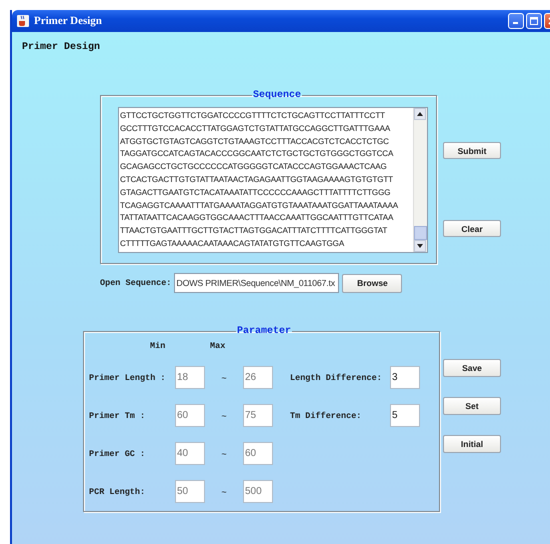  I want to click on difference-field: 5, so click(405, 415).